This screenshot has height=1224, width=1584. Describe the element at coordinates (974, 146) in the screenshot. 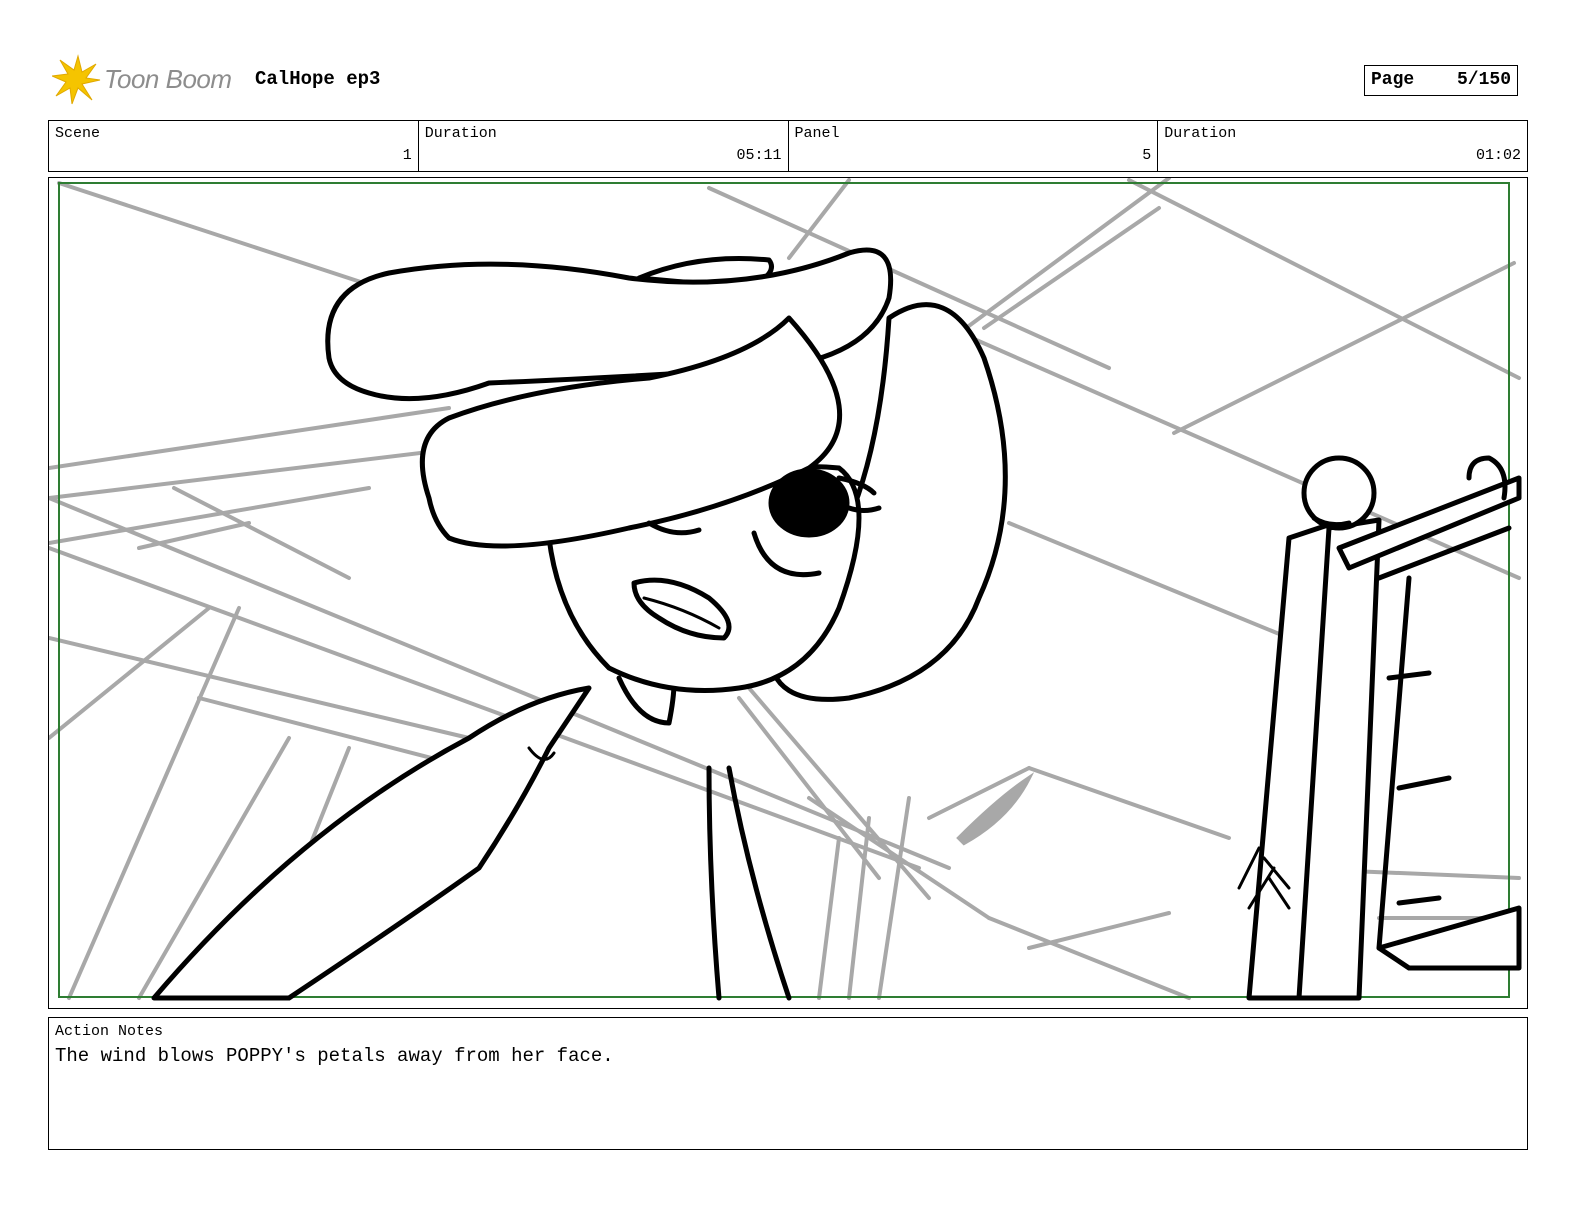

I see `panel-cell: Panel 5` at that location.